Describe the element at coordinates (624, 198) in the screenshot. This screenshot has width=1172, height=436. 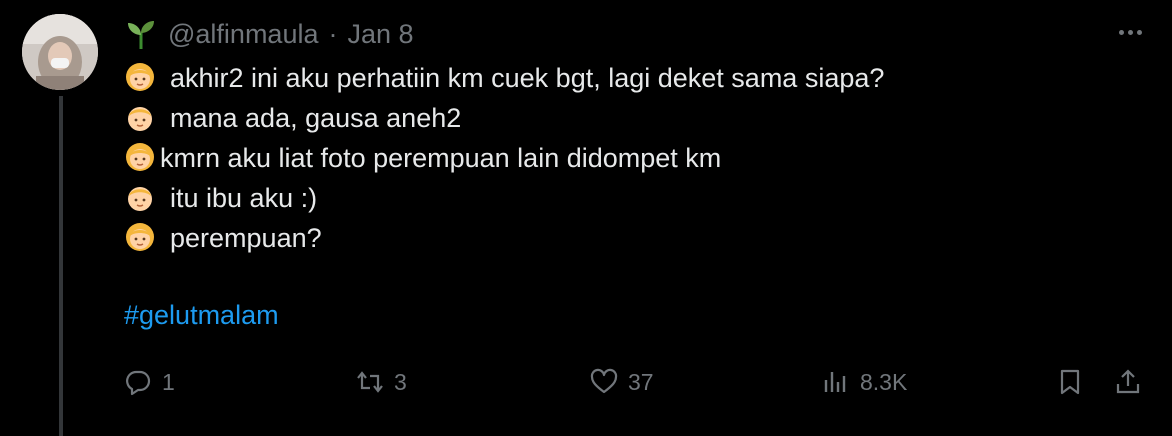
I see `tweet-line: itu ibu aku :)` at that location.